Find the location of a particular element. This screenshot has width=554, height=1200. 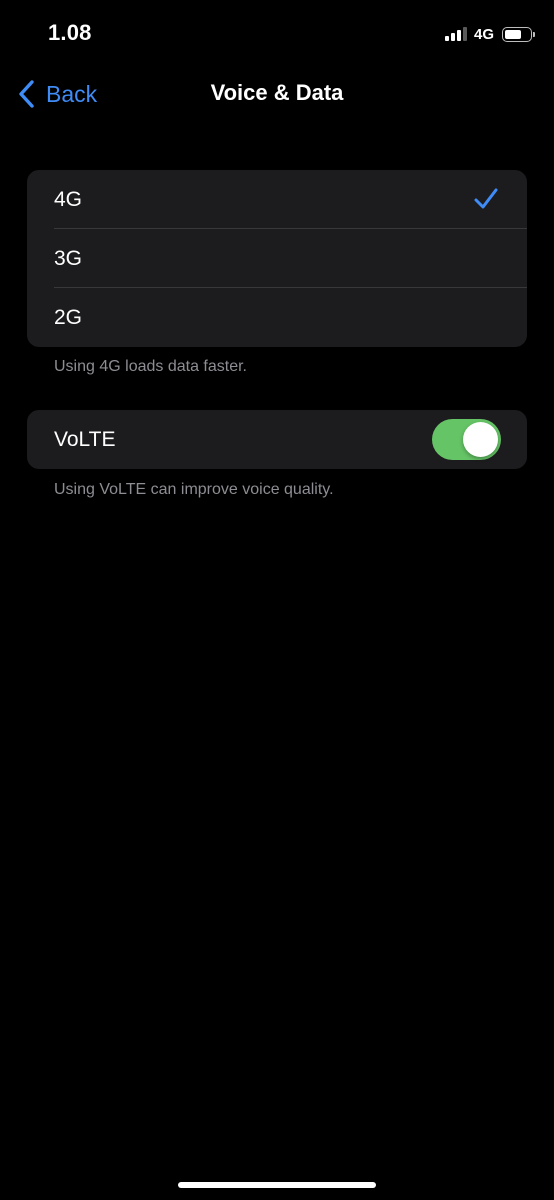

chevron-left-icon is located at coordinates (26, 94).